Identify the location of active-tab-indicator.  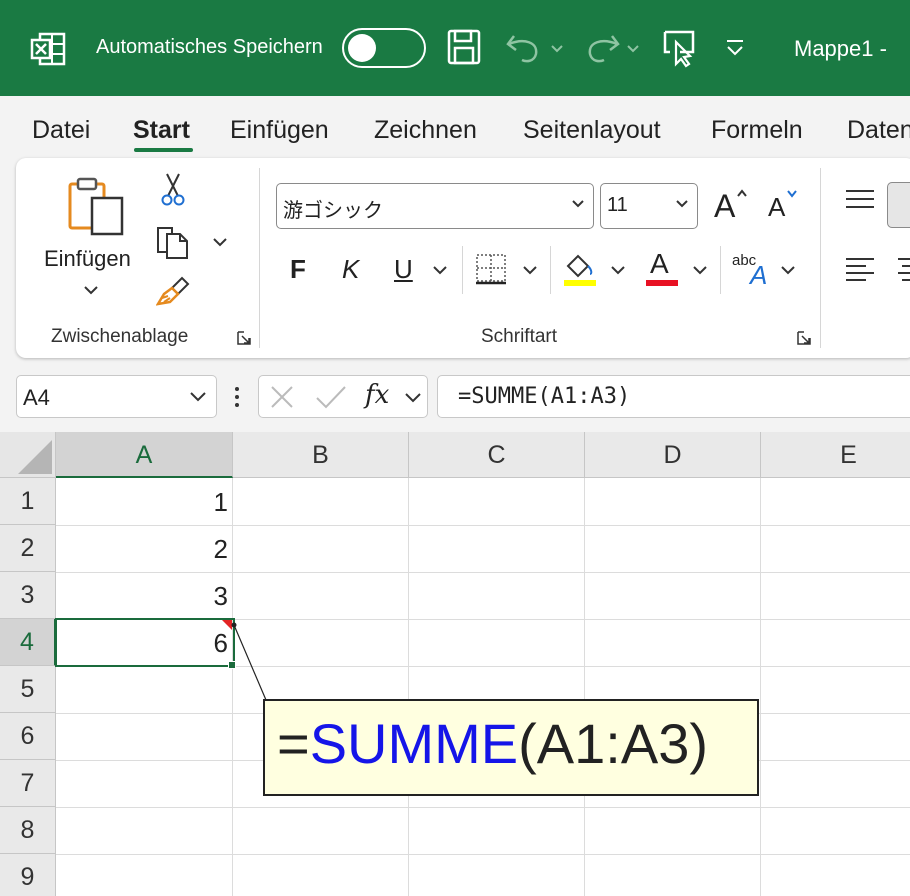
(163, 150).